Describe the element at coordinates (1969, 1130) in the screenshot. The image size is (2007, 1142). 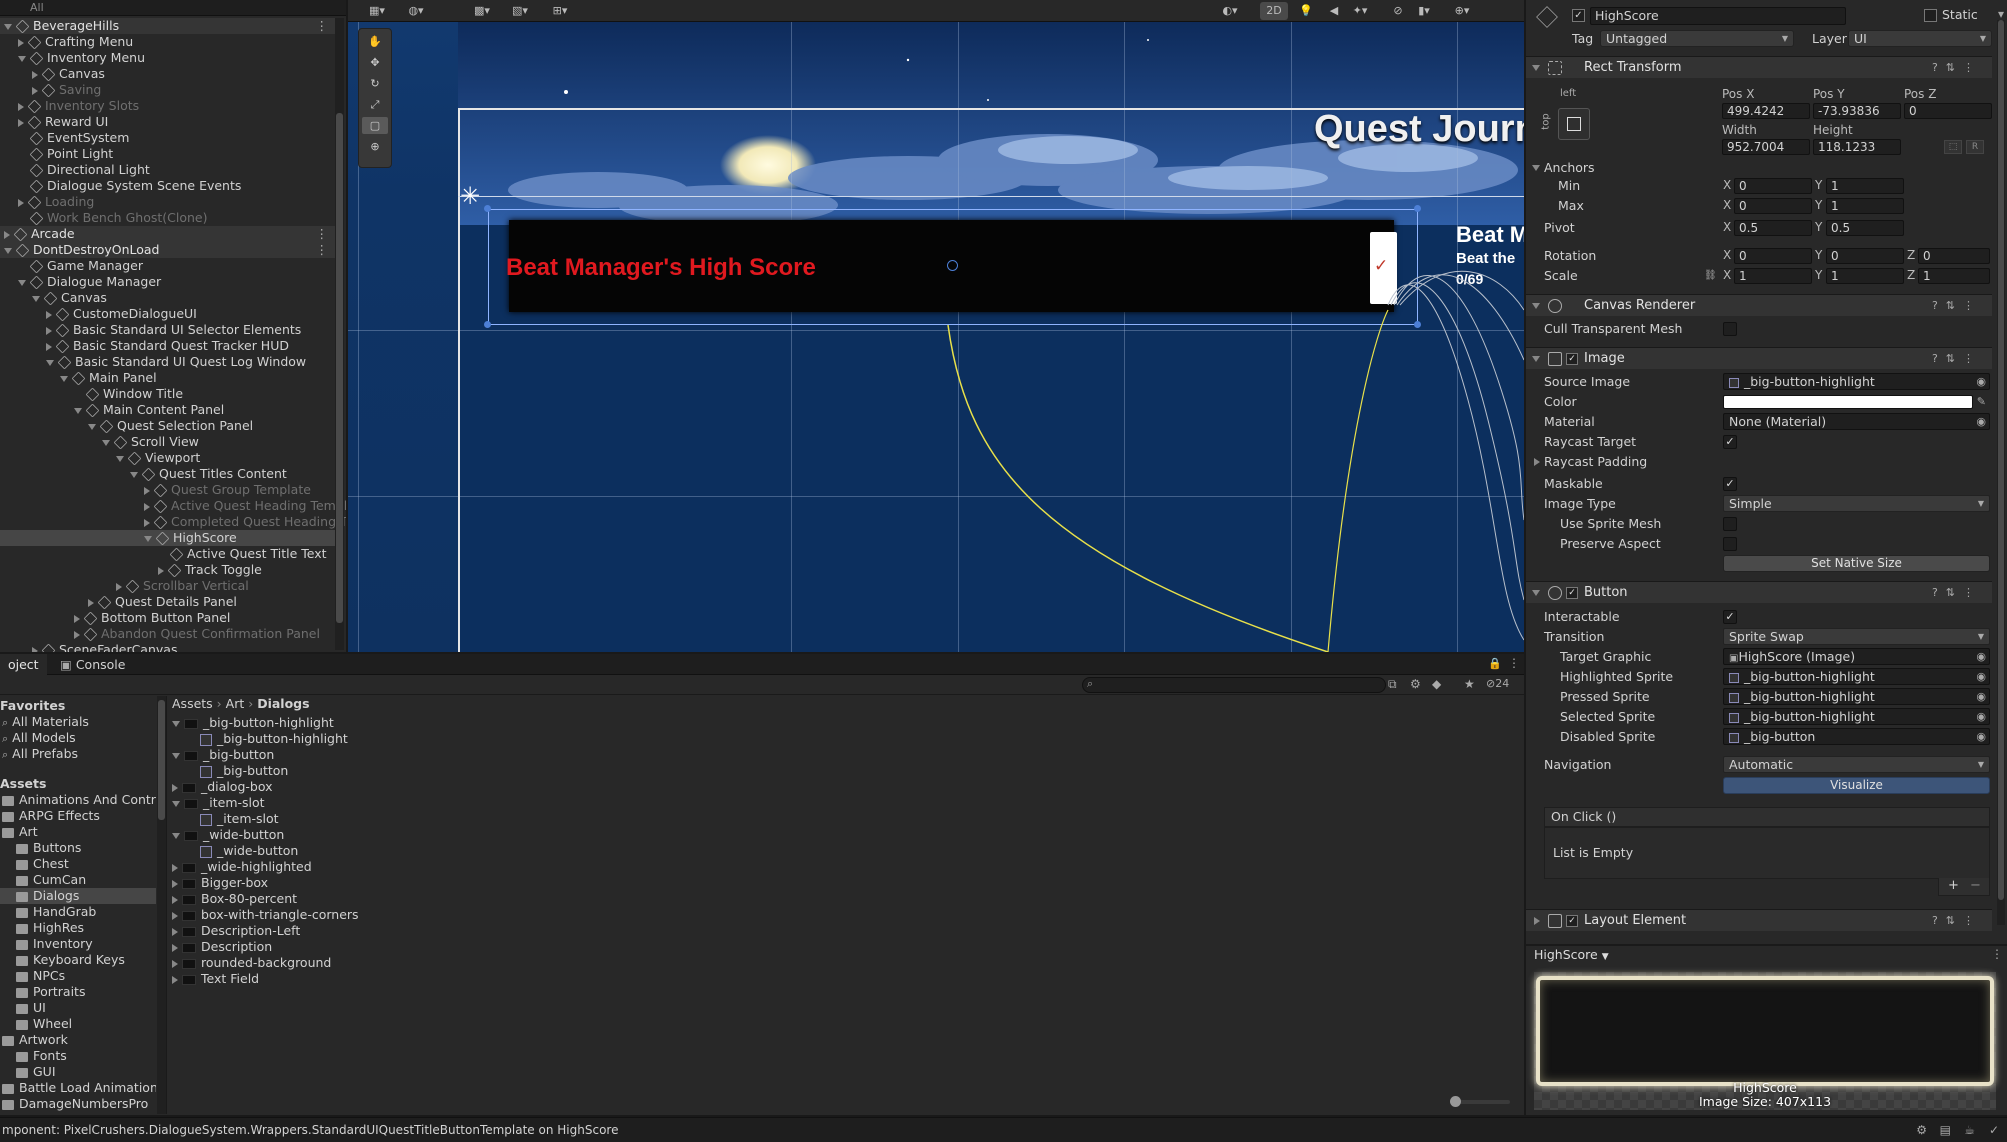
I see `debug-icon: ☕` at that location.